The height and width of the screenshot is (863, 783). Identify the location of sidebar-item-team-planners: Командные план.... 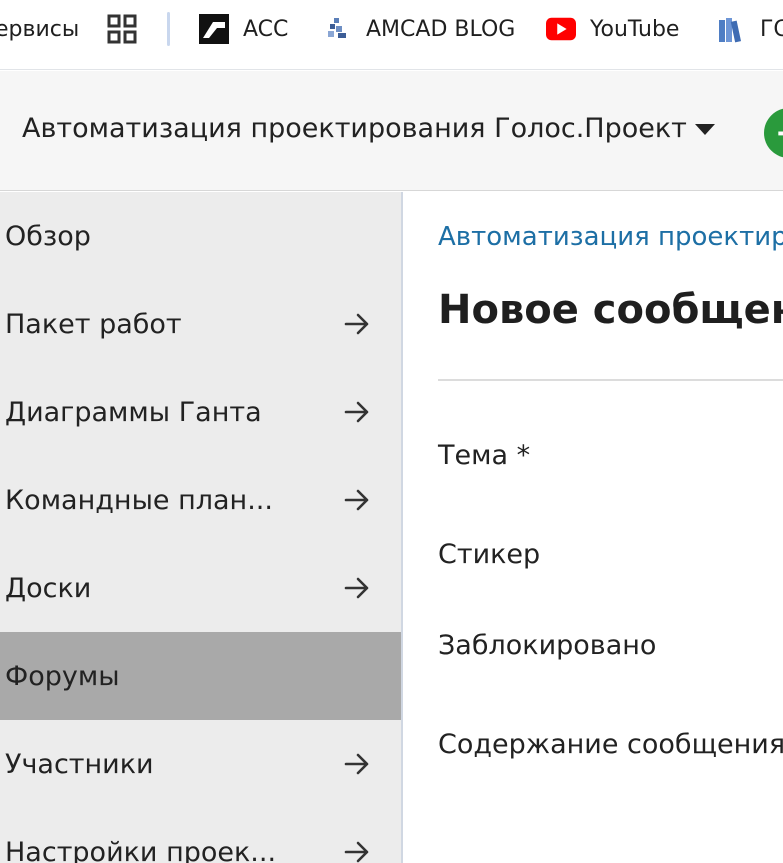
(200, 500).